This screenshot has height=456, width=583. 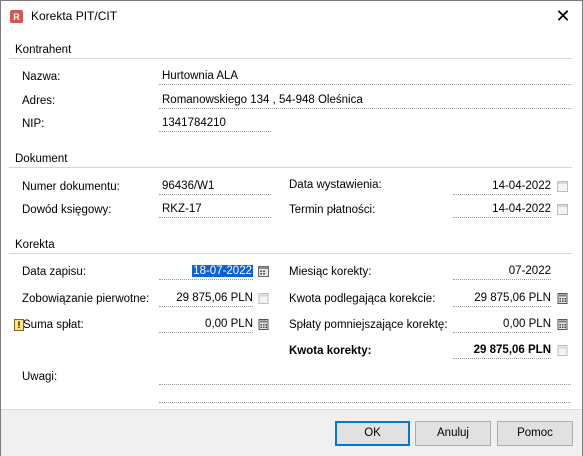 What do you see at coordinates (74, 16) in the screenshot?
I see `window-title: Korekta PIT/CIT` at bounding box center [74, 16].